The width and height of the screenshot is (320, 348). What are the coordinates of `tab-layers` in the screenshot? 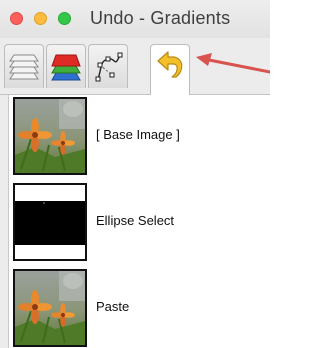 It's located at (24, 66).